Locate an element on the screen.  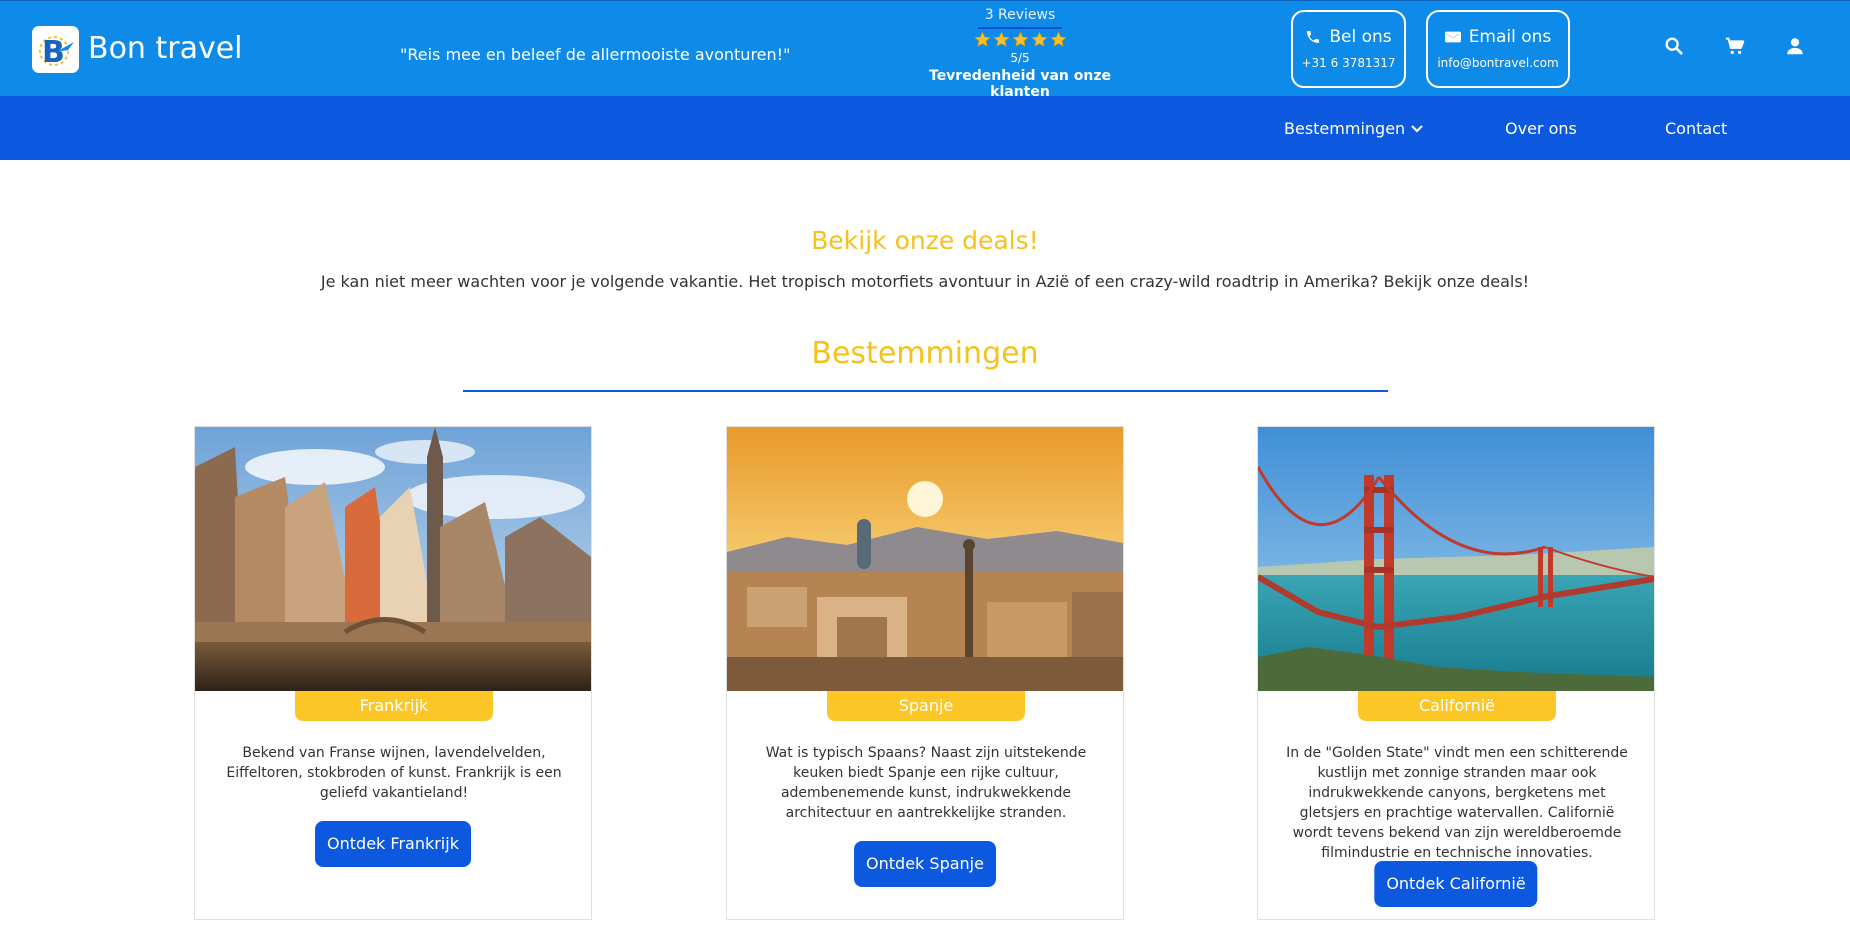
logo: B is located at coordinates (55, 49).